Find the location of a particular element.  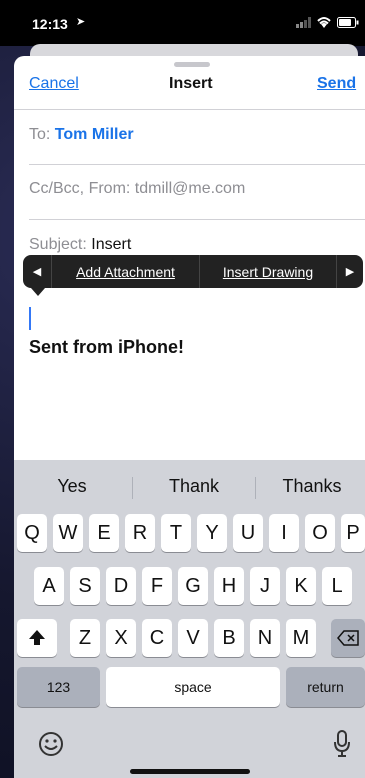

key-i: I is located at coordinates (284, 533).